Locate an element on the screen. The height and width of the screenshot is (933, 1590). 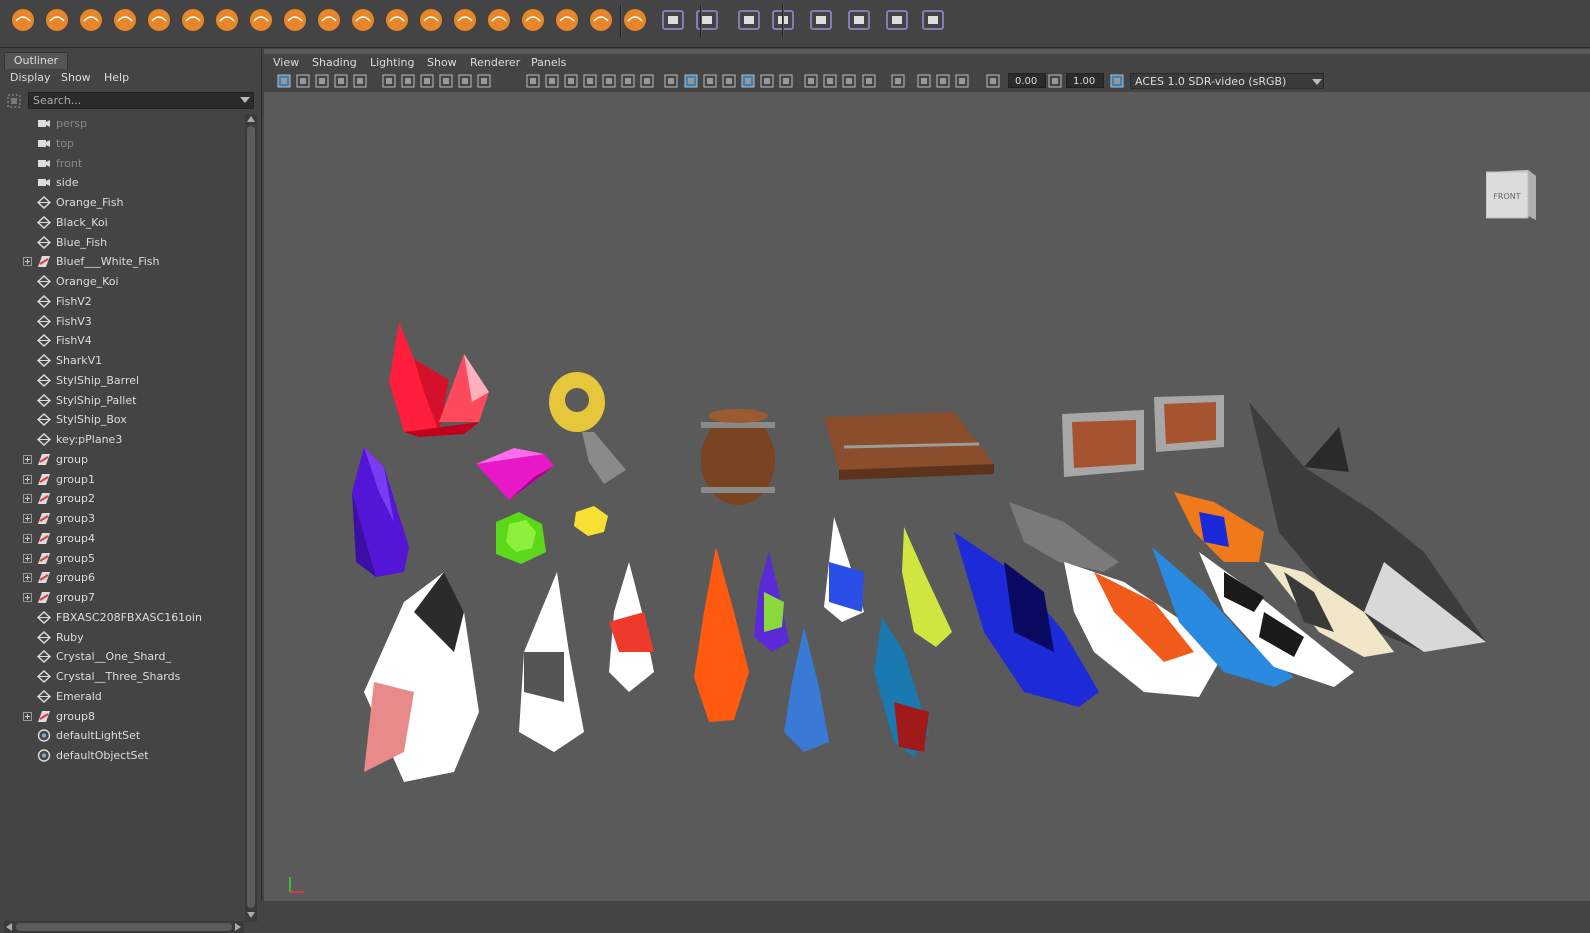
scroll-down-icon is located at coordinates (251, 915).